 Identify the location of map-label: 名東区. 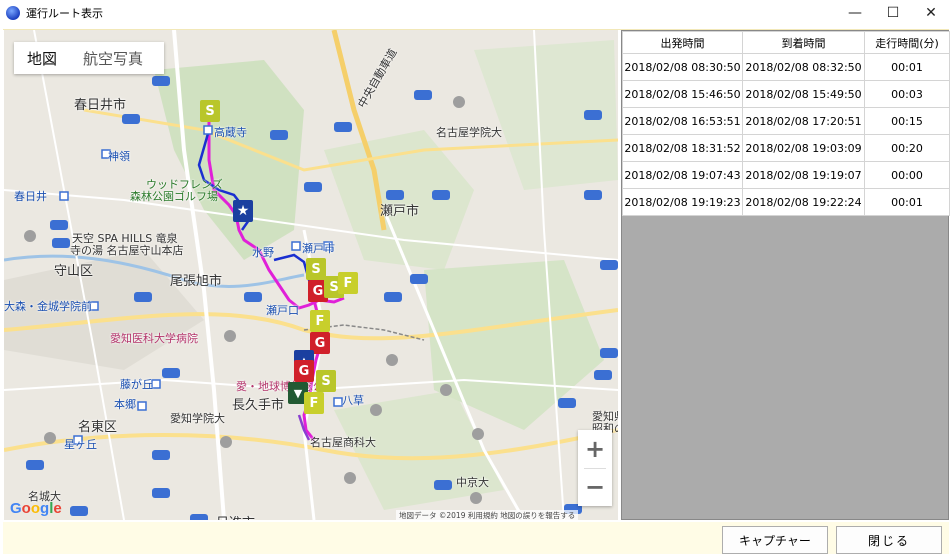
(98, 427).